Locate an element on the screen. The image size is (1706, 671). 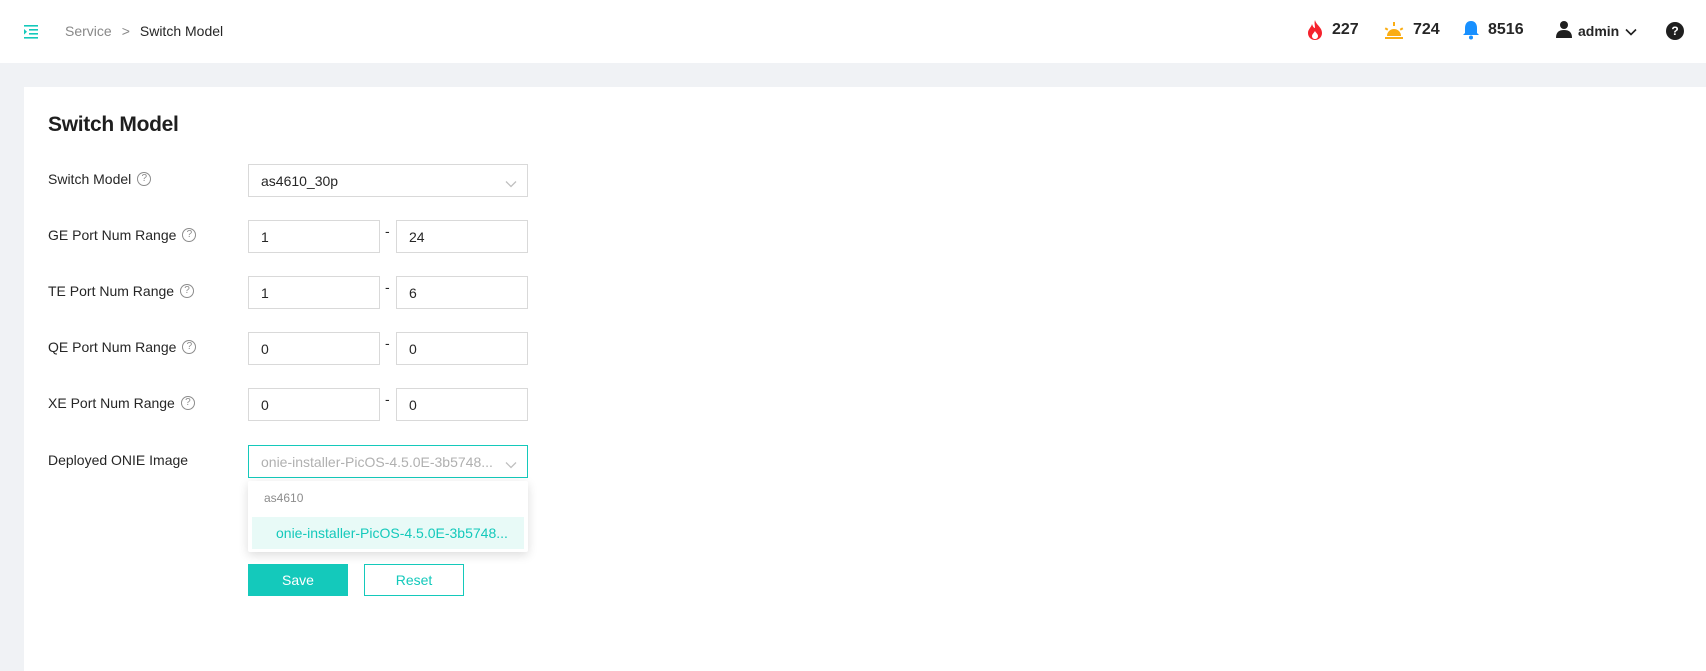
user-name: admin is located at coordinates (1599, 30).